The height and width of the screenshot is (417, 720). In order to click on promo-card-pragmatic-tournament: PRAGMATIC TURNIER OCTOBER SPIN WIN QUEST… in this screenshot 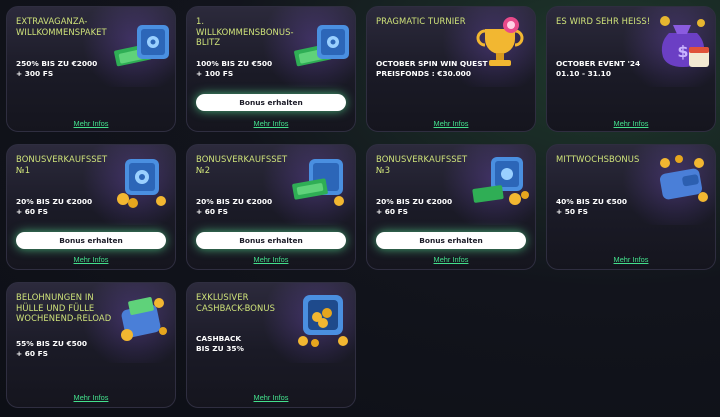, I will do `click(451, 69)`.